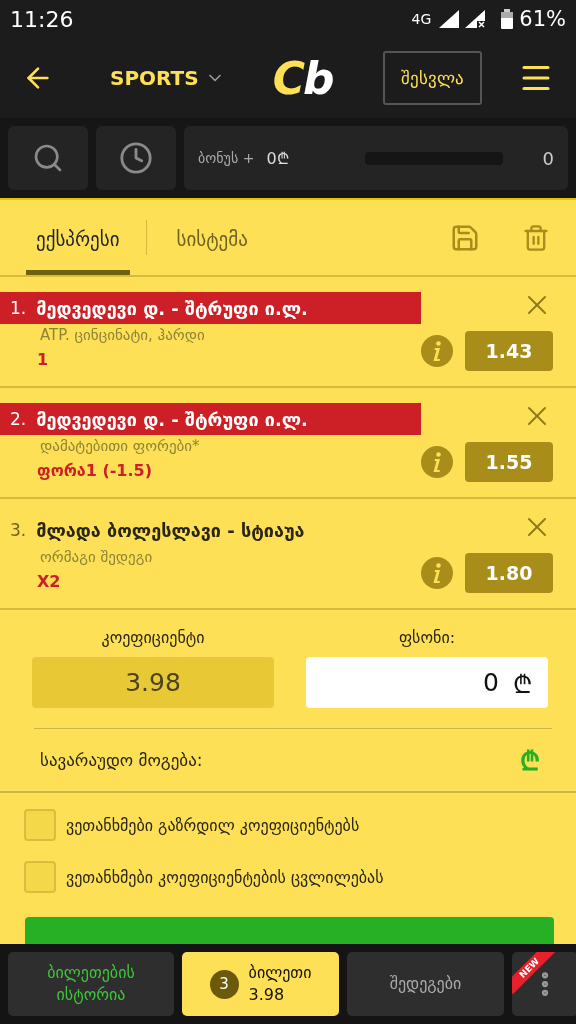  What do you see at coordinates (213, 825) in the screenshot?
I see `checkbox-label: ვეთანხმები გაზრდილ კოეფიციენტებს` at bounding box center [213, 825].